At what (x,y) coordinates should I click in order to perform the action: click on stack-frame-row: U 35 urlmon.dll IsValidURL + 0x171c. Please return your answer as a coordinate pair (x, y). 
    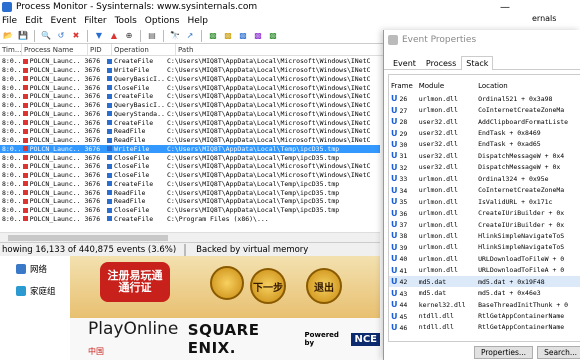
    Looking at the image, I should click on (484, 201).